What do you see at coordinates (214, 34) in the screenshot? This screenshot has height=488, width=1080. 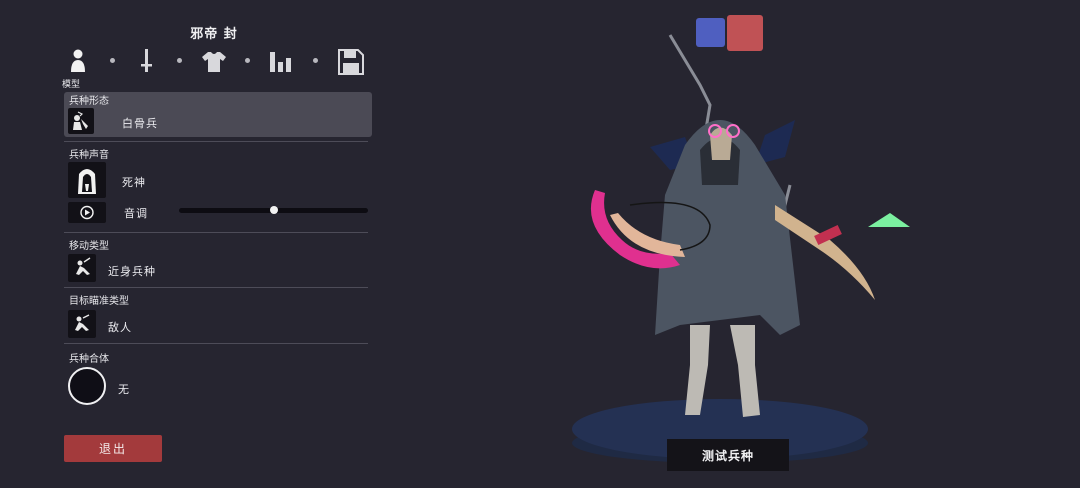 I see `unit-name-title: 邪帝 封` at bounding box center [214, 34].